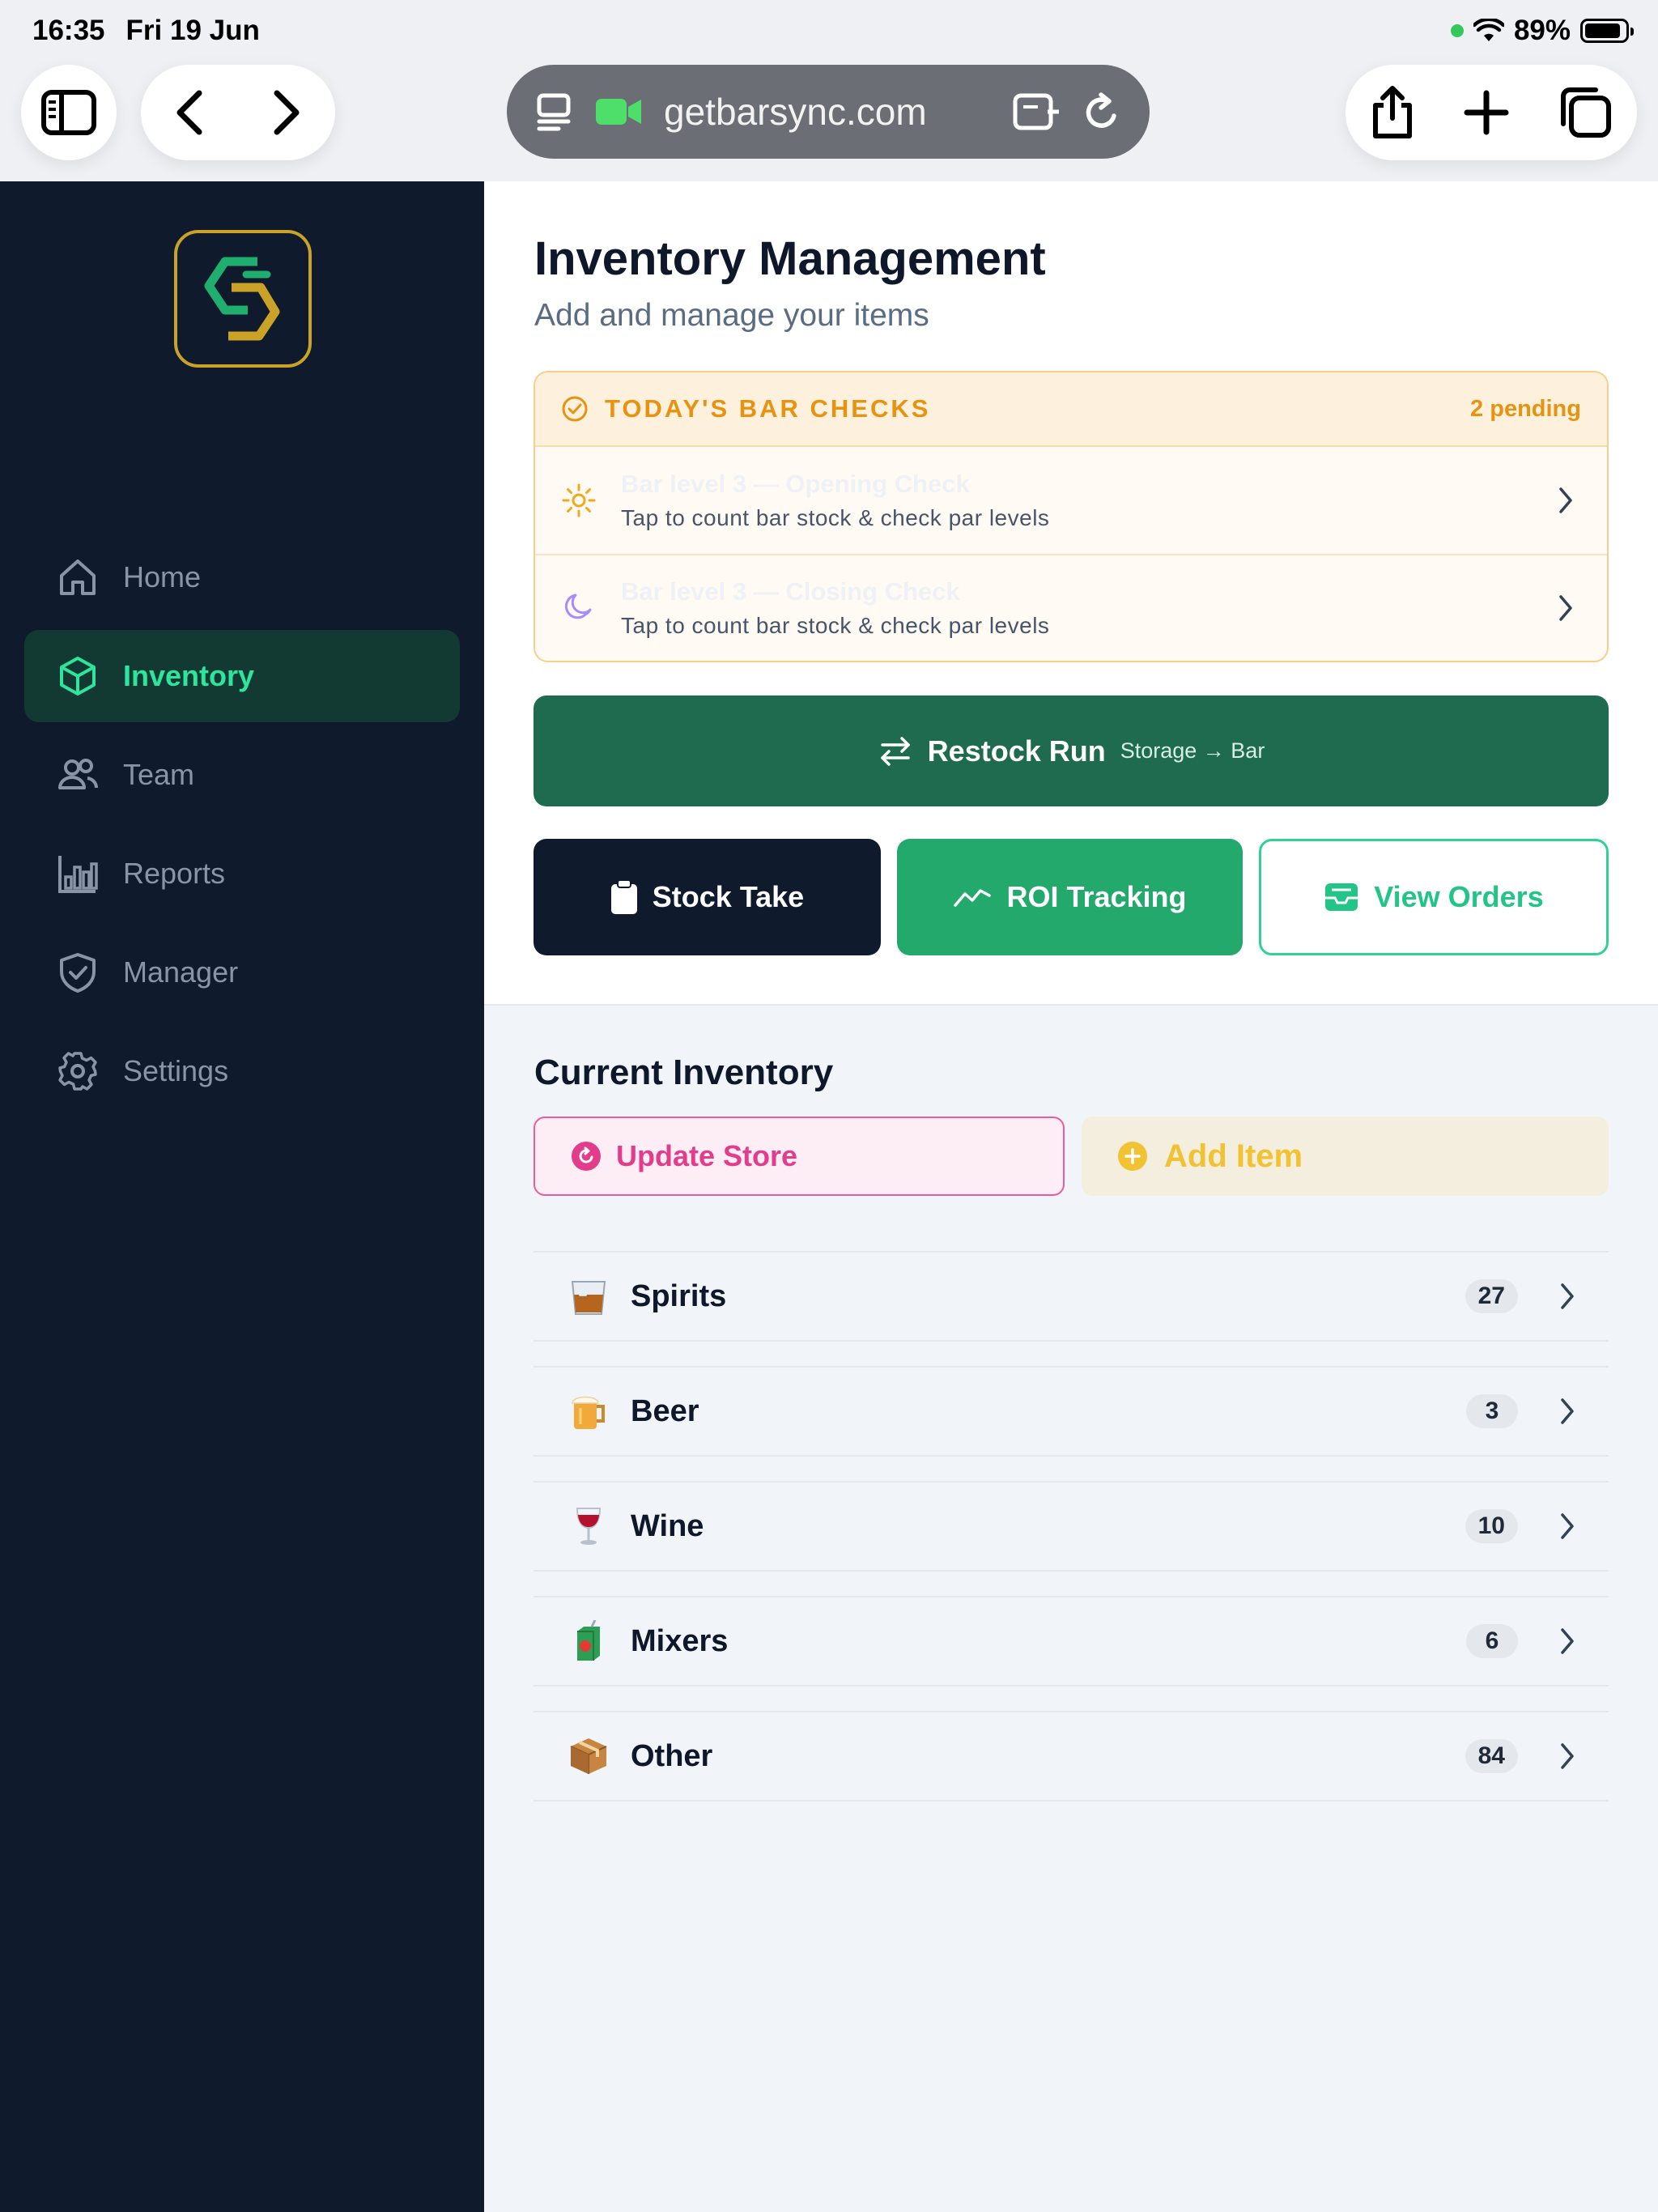 This screenshot has width=1658, height=2212. Describe the element at coordinates (242, 874) in the screenshot. I see `sidebar-item-reports: Reports` at that location.